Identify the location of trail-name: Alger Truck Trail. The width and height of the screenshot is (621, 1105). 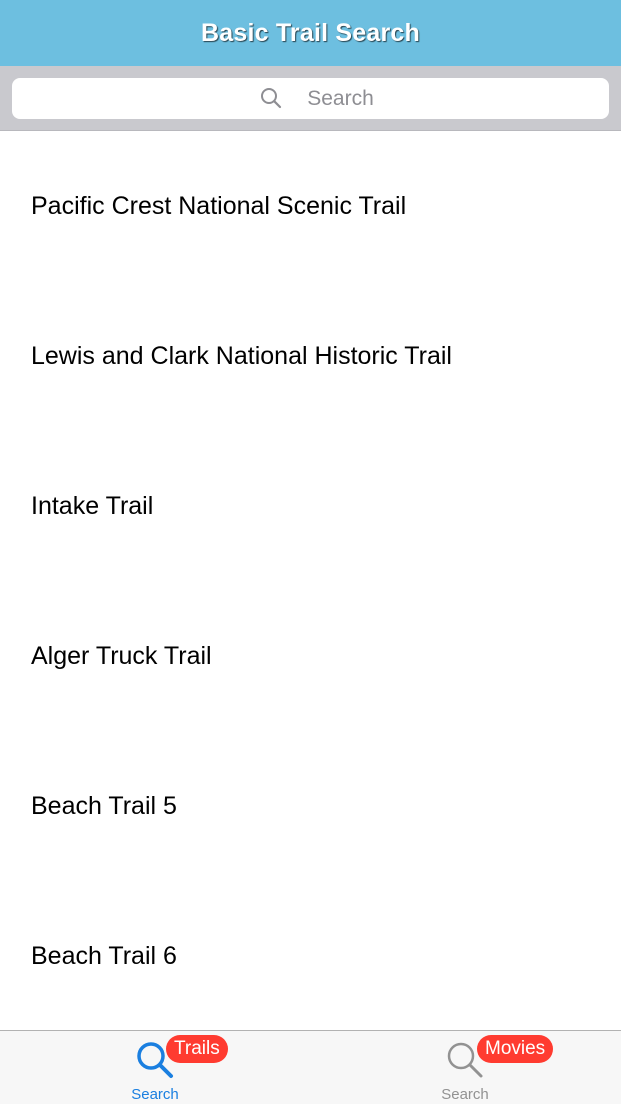
(121, 656).